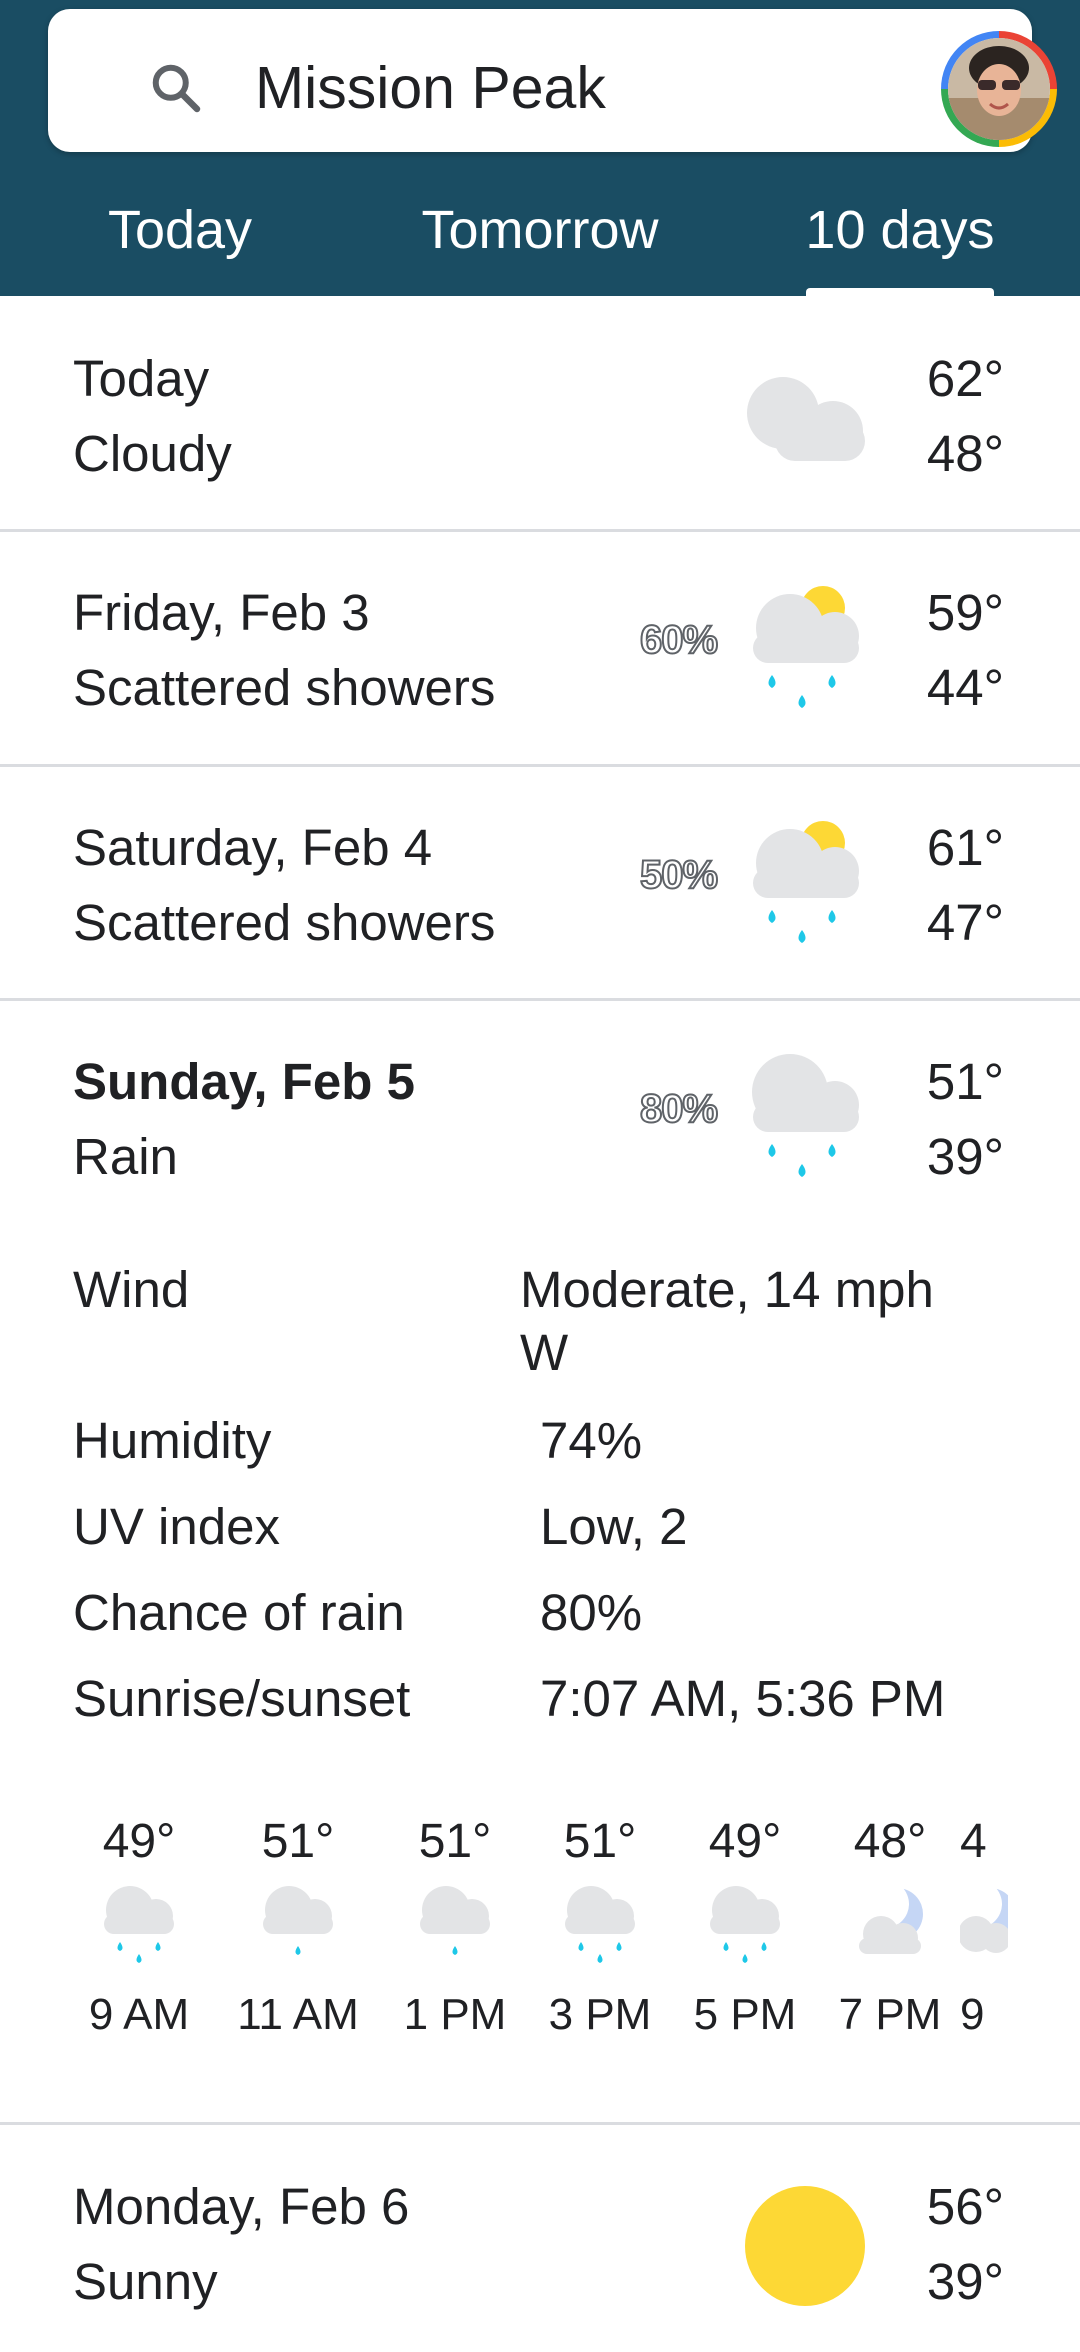 Image resolution: width=1080 pixels, height=2352 pixels. I want to click on low-temp: 47°, so click(965, 922).